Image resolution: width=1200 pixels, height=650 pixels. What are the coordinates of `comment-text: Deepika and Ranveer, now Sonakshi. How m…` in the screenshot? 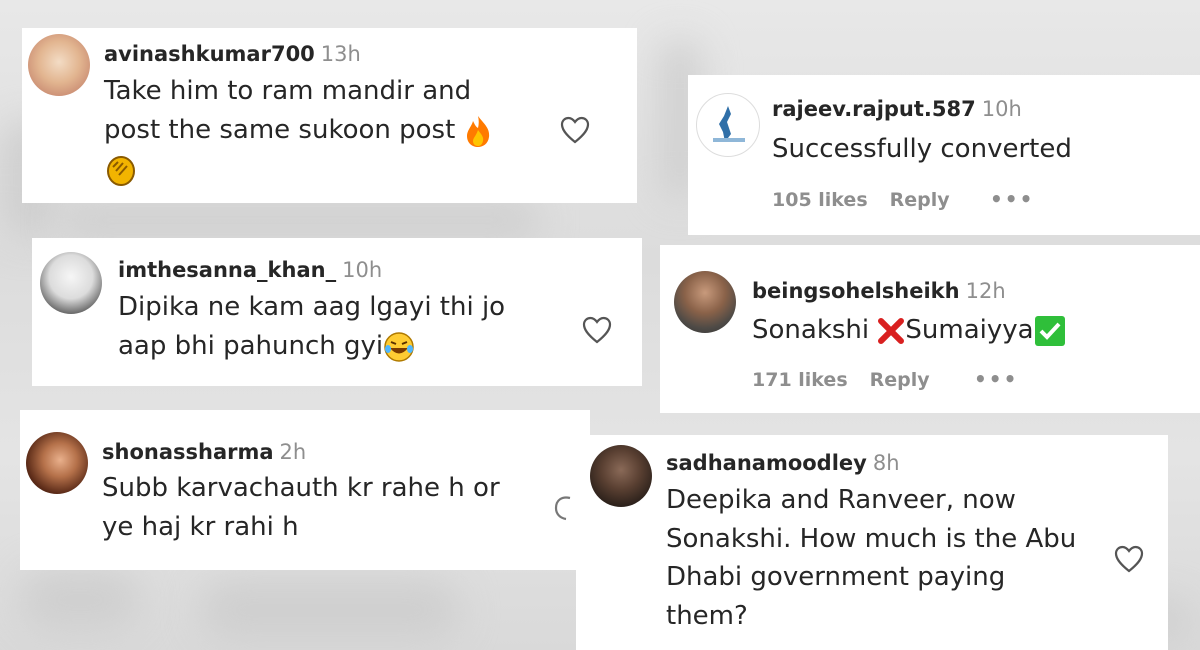 It's located at (886, 558).